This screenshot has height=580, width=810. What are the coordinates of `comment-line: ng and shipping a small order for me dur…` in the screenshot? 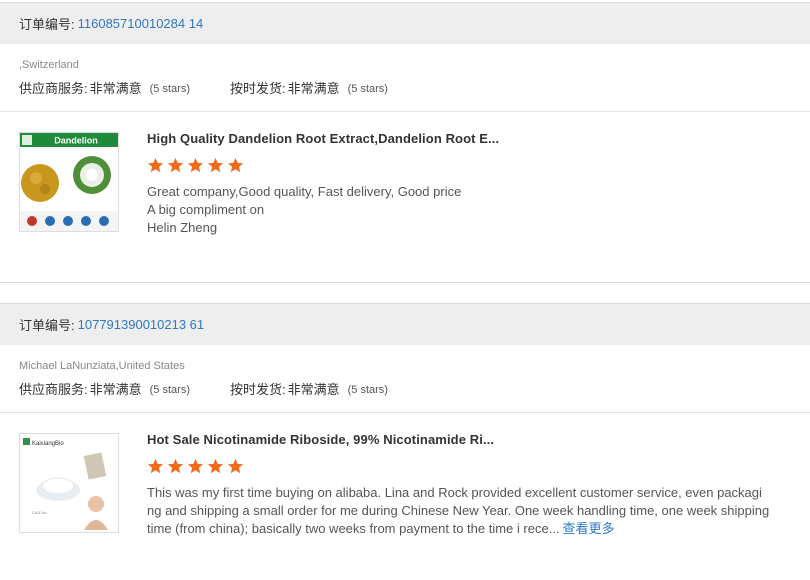 It's located at (458, 510).